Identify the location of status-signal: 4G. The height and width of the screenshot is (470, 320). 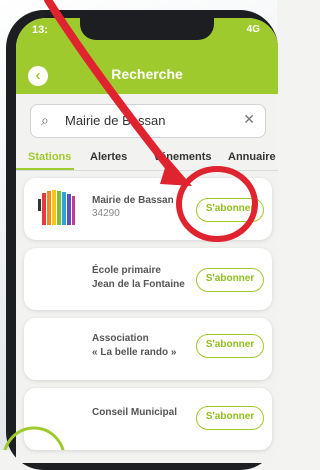
(253, 29).